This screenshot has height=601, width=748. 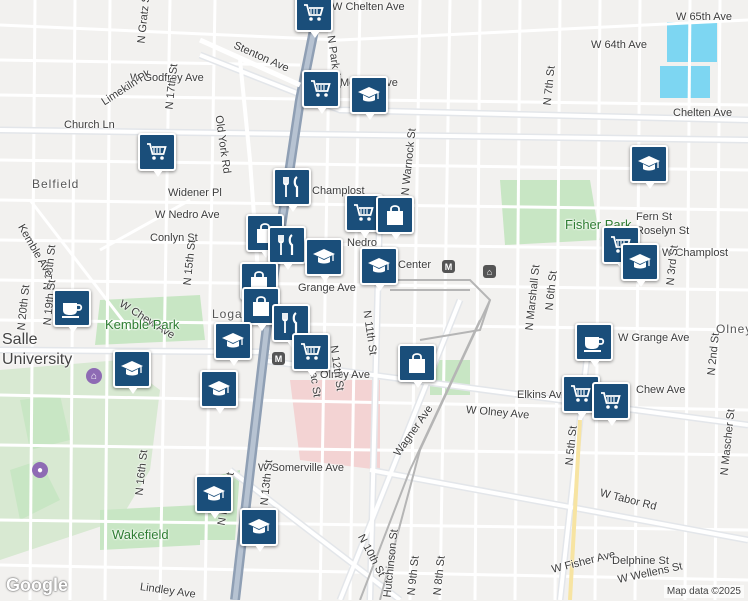 What do you see at coordinates (142, 324) in the screenshot?
I see `park-label: Kemble Park` at bounding box center [142, 324].